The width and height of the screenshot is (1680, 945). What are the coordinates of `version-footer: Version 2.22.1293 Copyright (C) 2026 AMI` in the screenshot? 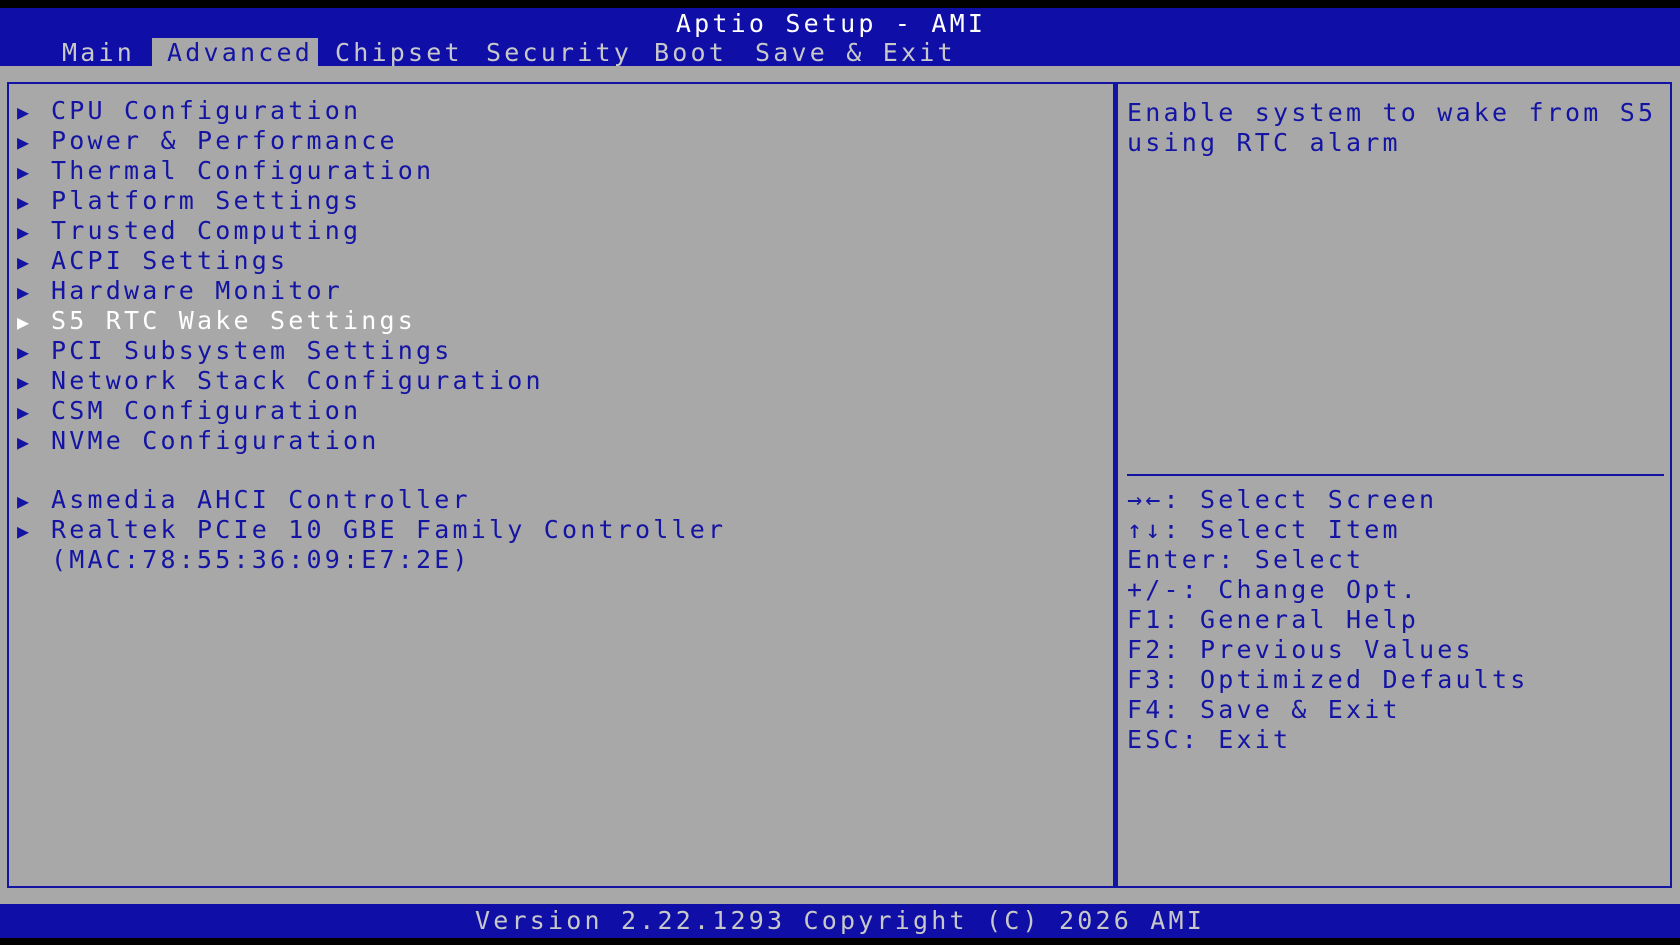 It's located at (840, 921).